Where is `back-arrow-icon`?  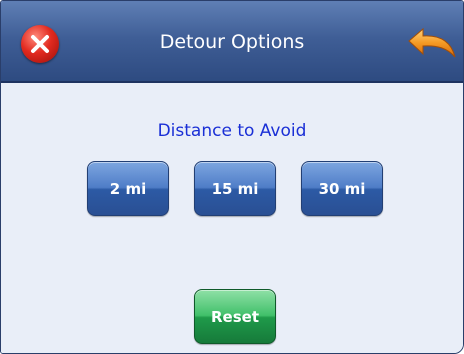 back-arrow-icon is located at coordinates (432, 42).